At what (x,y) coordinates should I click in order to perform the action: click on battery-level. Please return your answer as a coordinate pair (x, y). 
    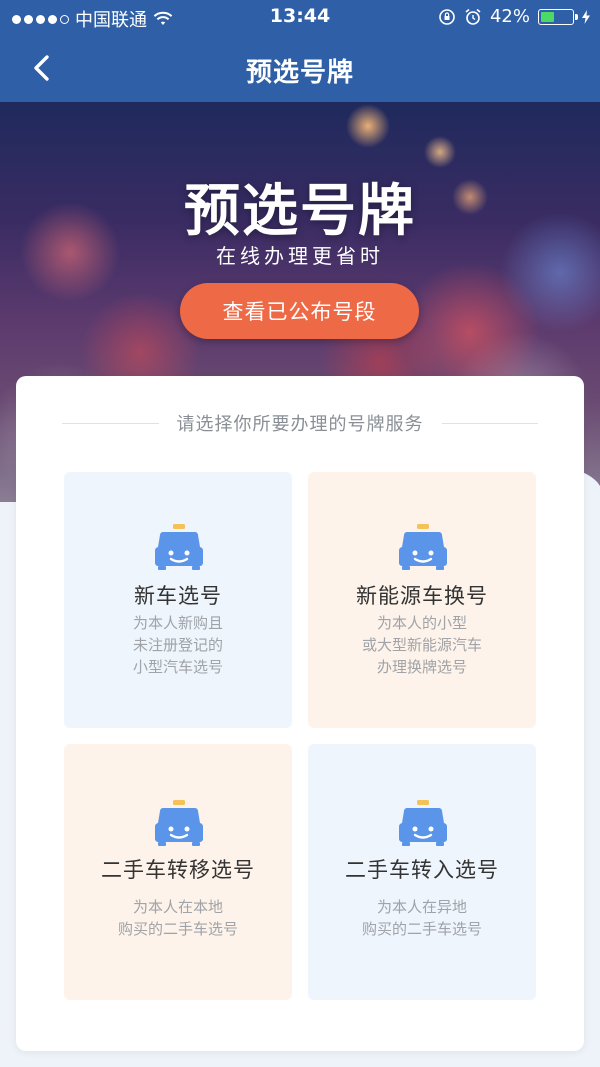
    Looking at the image, I should click on (547, 16).